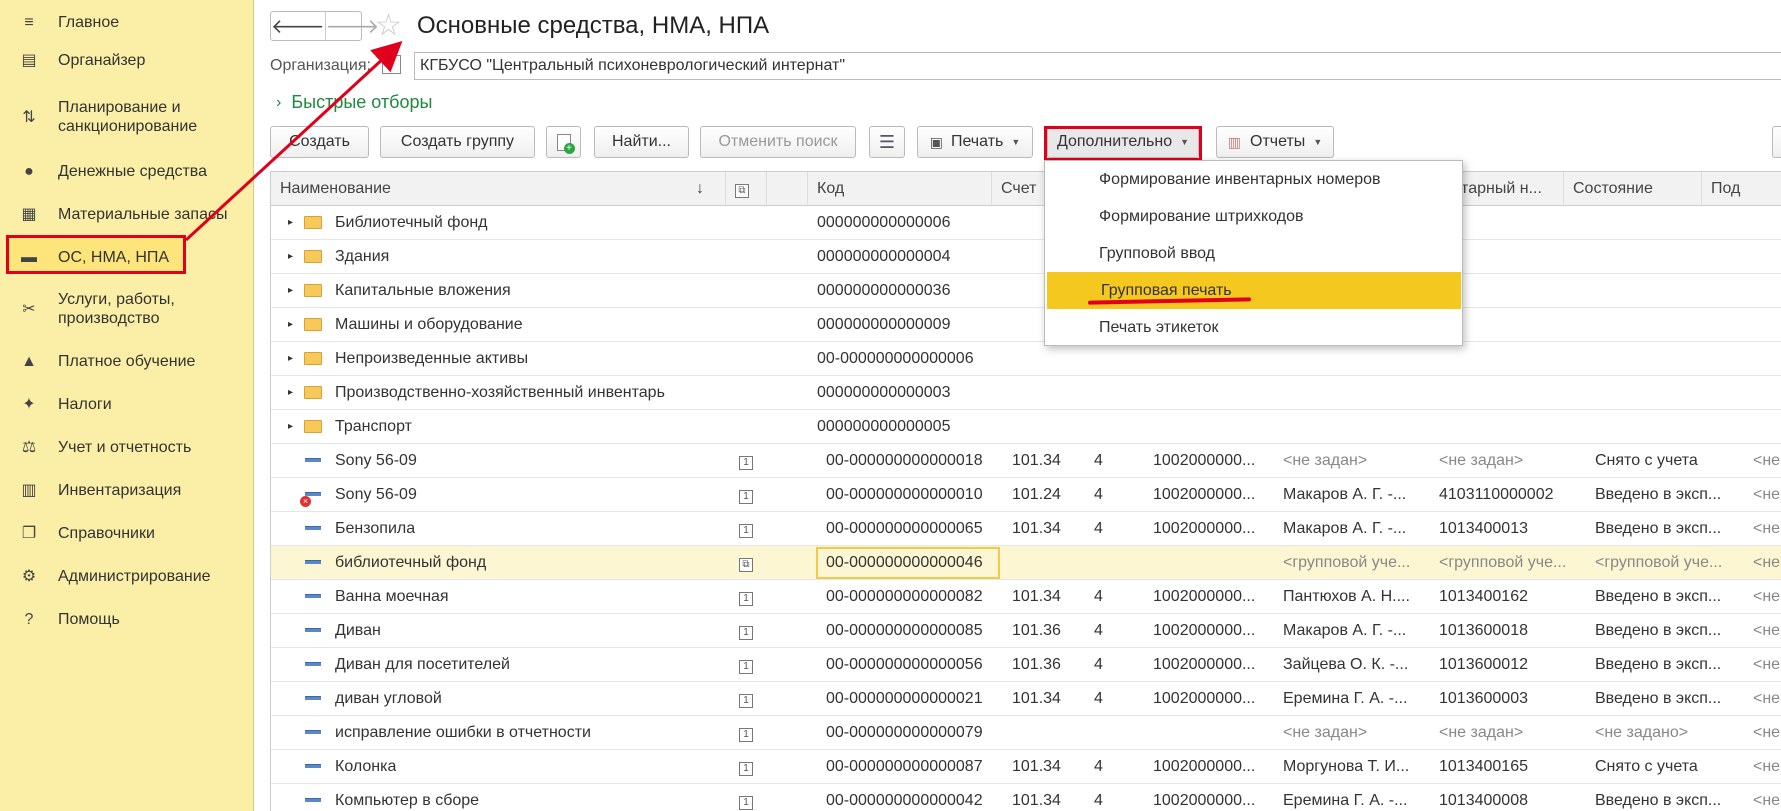  I want to click on create-group-button: Создать группу, so click(457, 142).